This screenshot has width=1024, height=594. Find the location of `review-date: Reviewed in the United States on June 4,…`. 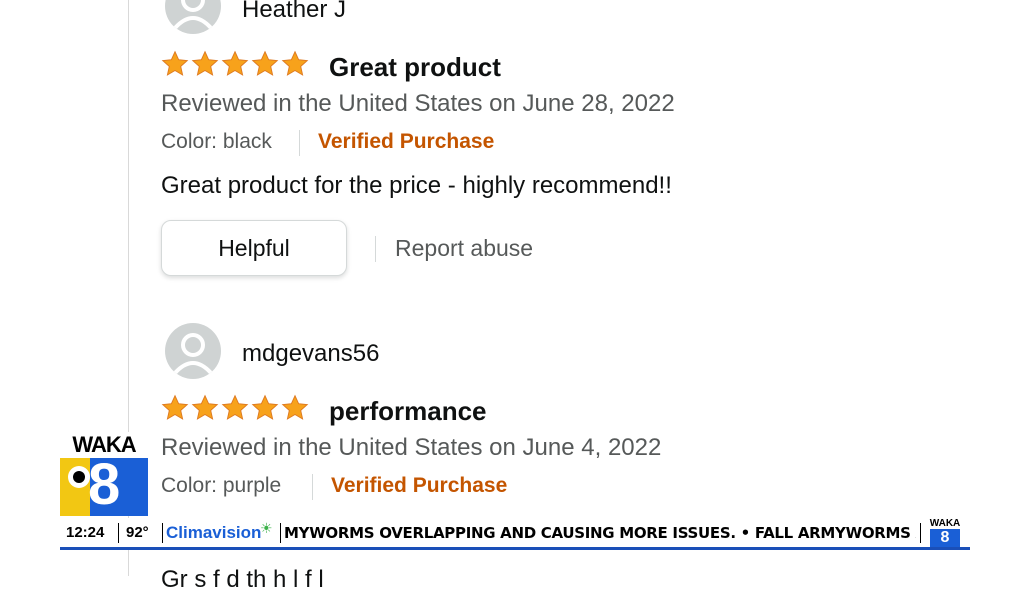

review-date: Reviewed in the United States on June 4,… is located at coordinates (411, 447).